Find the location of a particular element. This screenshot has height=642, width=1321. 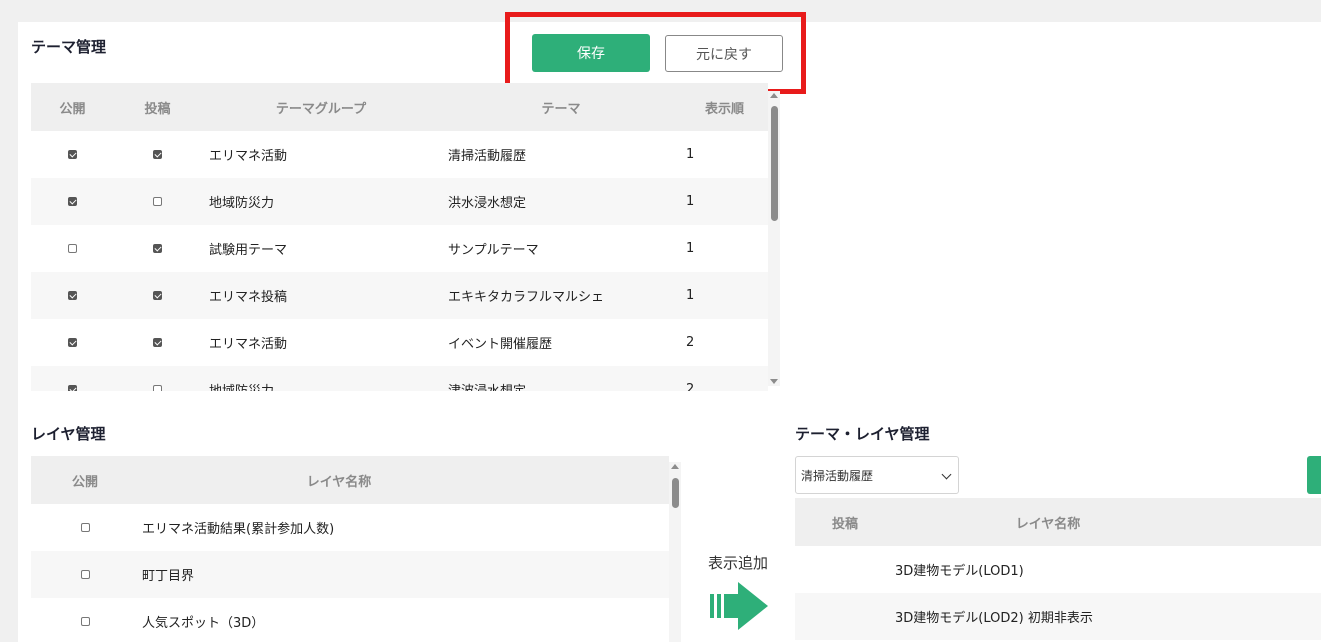

add-display-arrow-icon is located at coordinates (740, 606).